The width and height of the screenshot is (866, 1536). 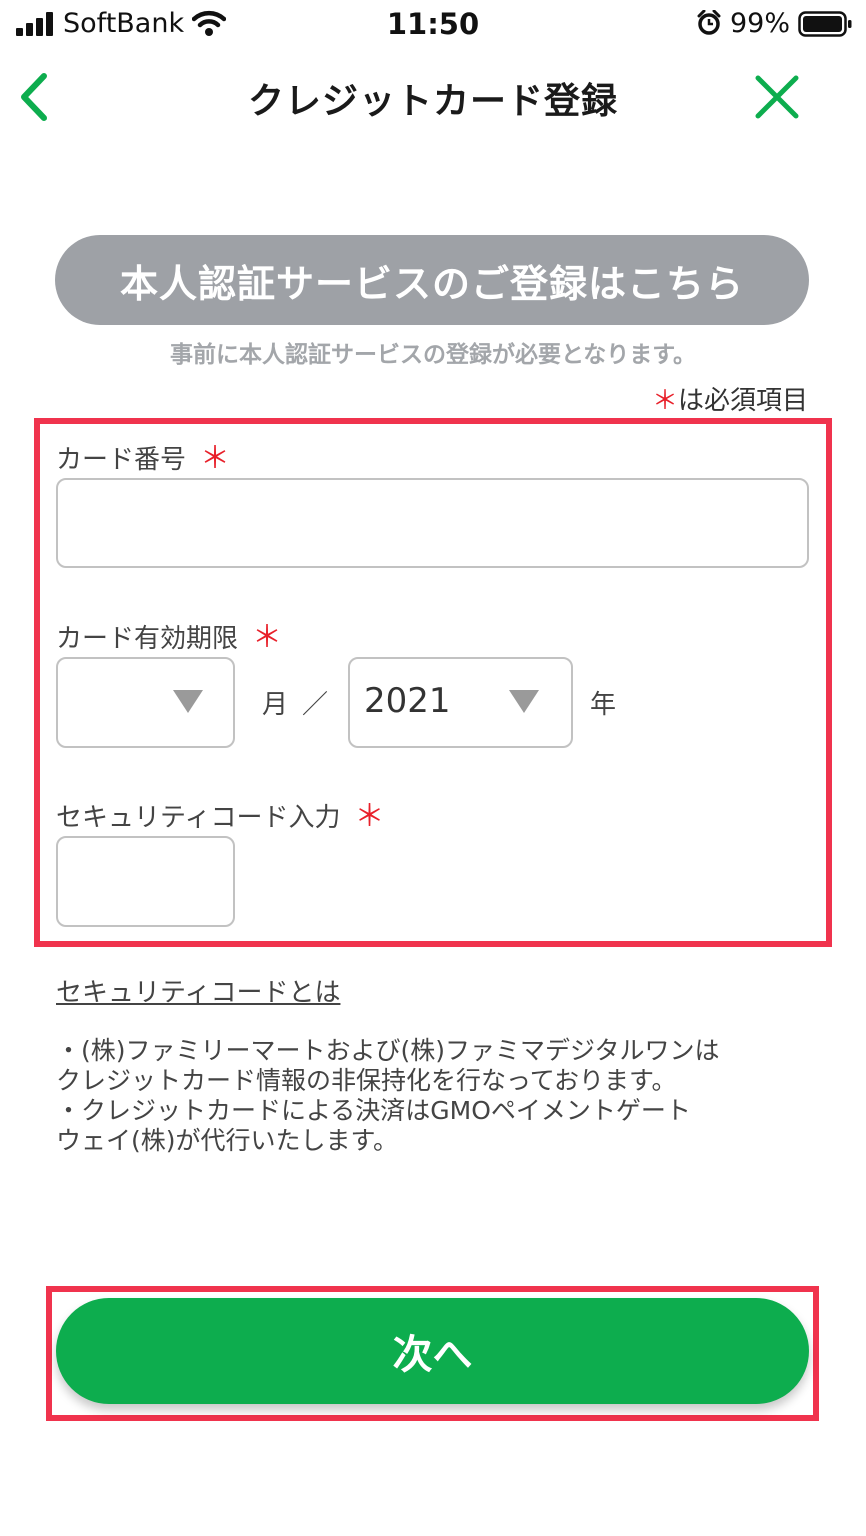 I want to click on id-verification-button: 本人認証サービスのご登録はこちら, so click(x=432, y=280).